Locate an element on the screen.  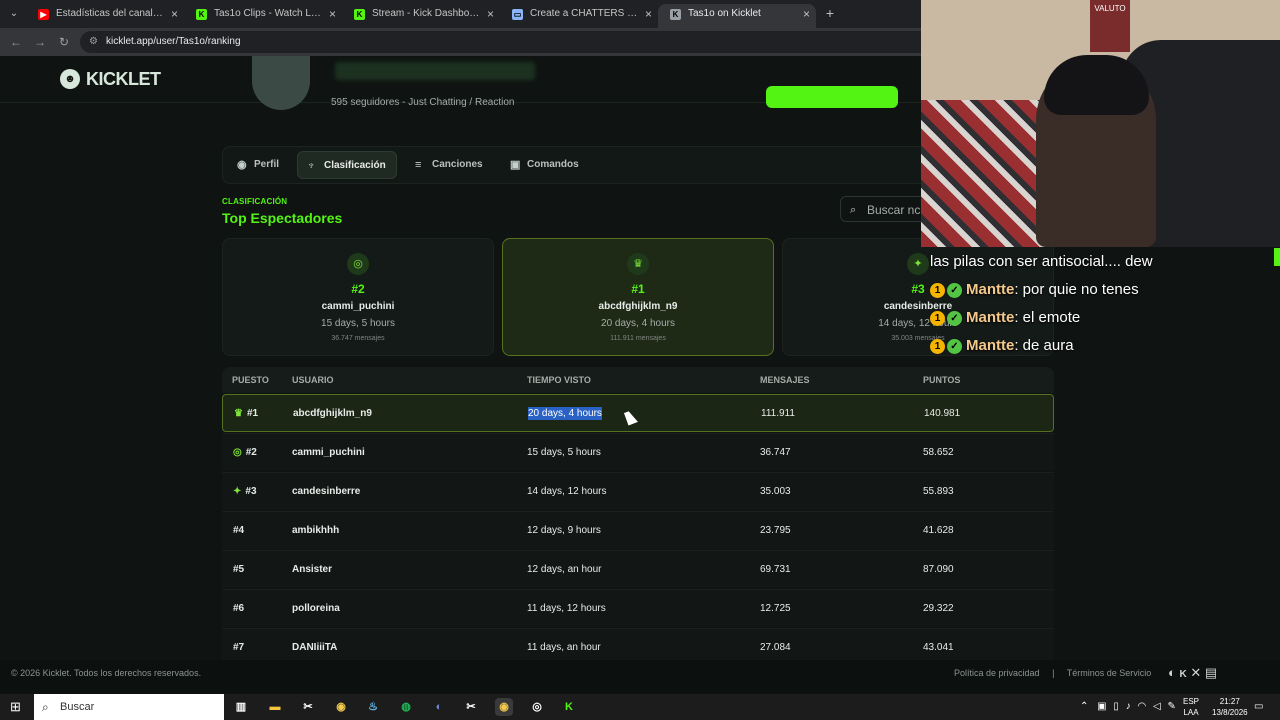
task-view-icon: ▥ is located at coordinates (241, 707).